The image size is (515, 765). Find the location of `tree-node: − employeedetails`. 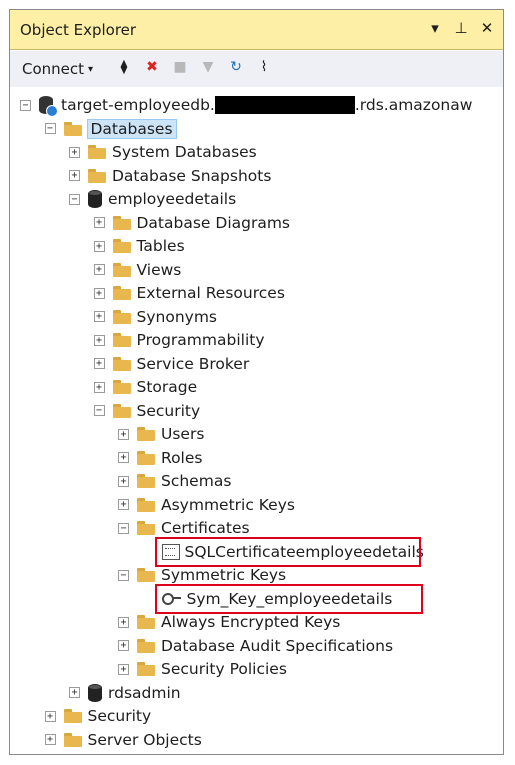

tree-node: − employeedetails is located at coordinates (152, 199).